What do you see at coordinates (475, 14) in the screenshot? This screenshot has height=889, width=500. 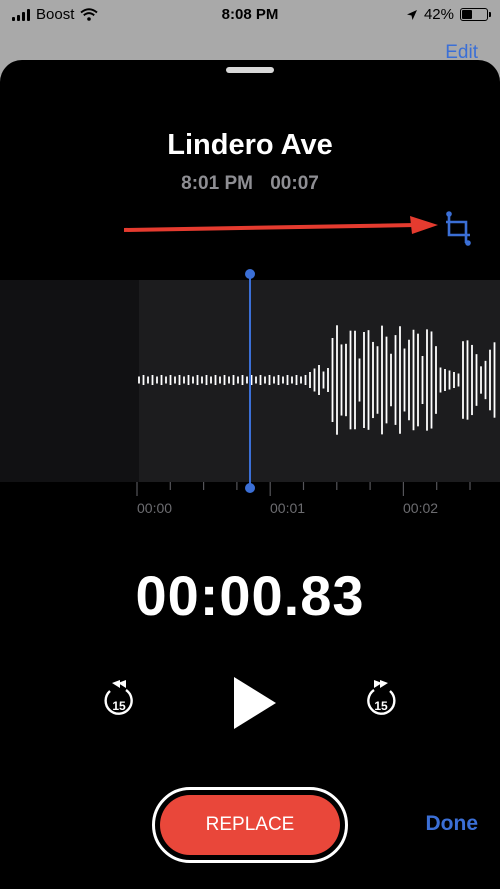 I see `battery-icon` at bounding box center [475, 14].